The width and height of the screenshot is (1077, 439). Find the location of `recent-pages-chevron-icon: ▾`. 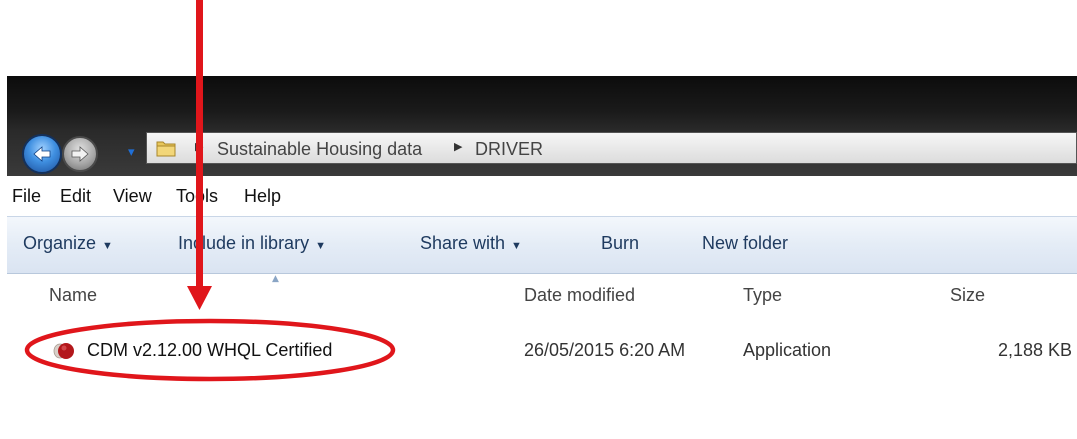

recent-pages-chevron-icon: ▾ is located at coordinates (133, 152).